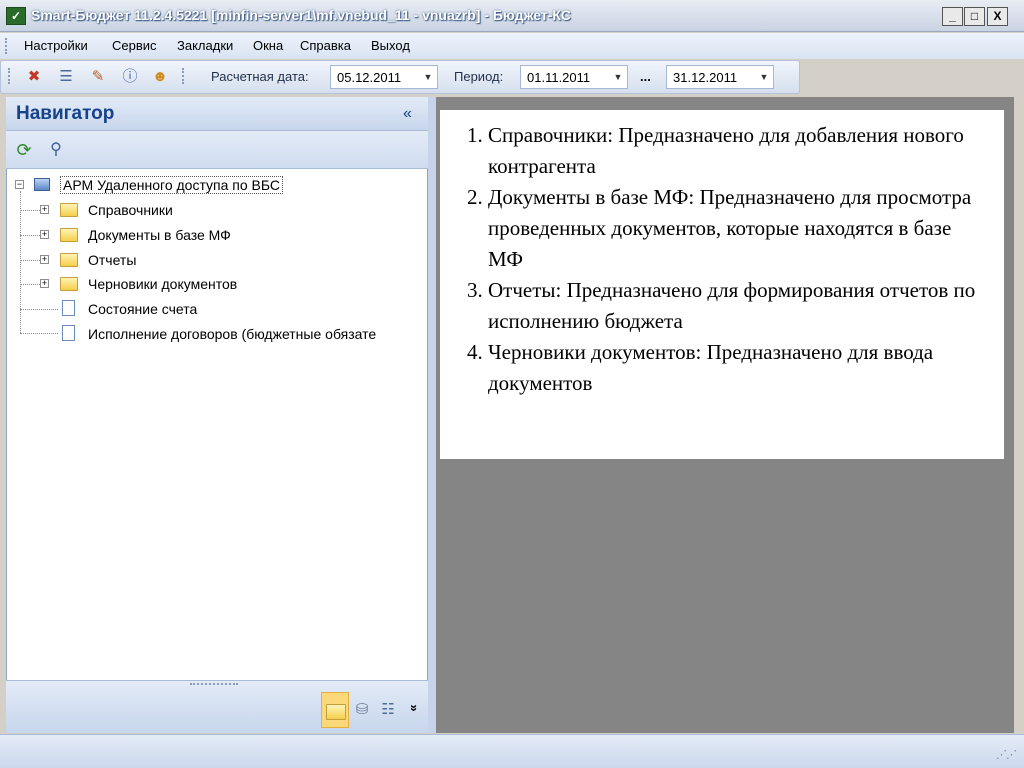 Image resolution: width=1024 pixels, height=768 pixels. I want to click on period-to-combo: 31.12.2011 ▼, so click(720, 77).